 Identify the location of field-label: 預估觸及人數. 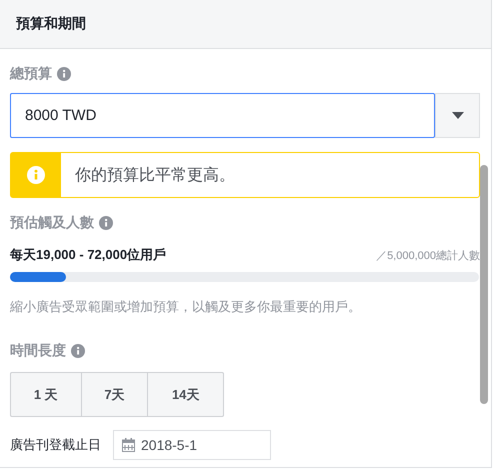
(52, 223).